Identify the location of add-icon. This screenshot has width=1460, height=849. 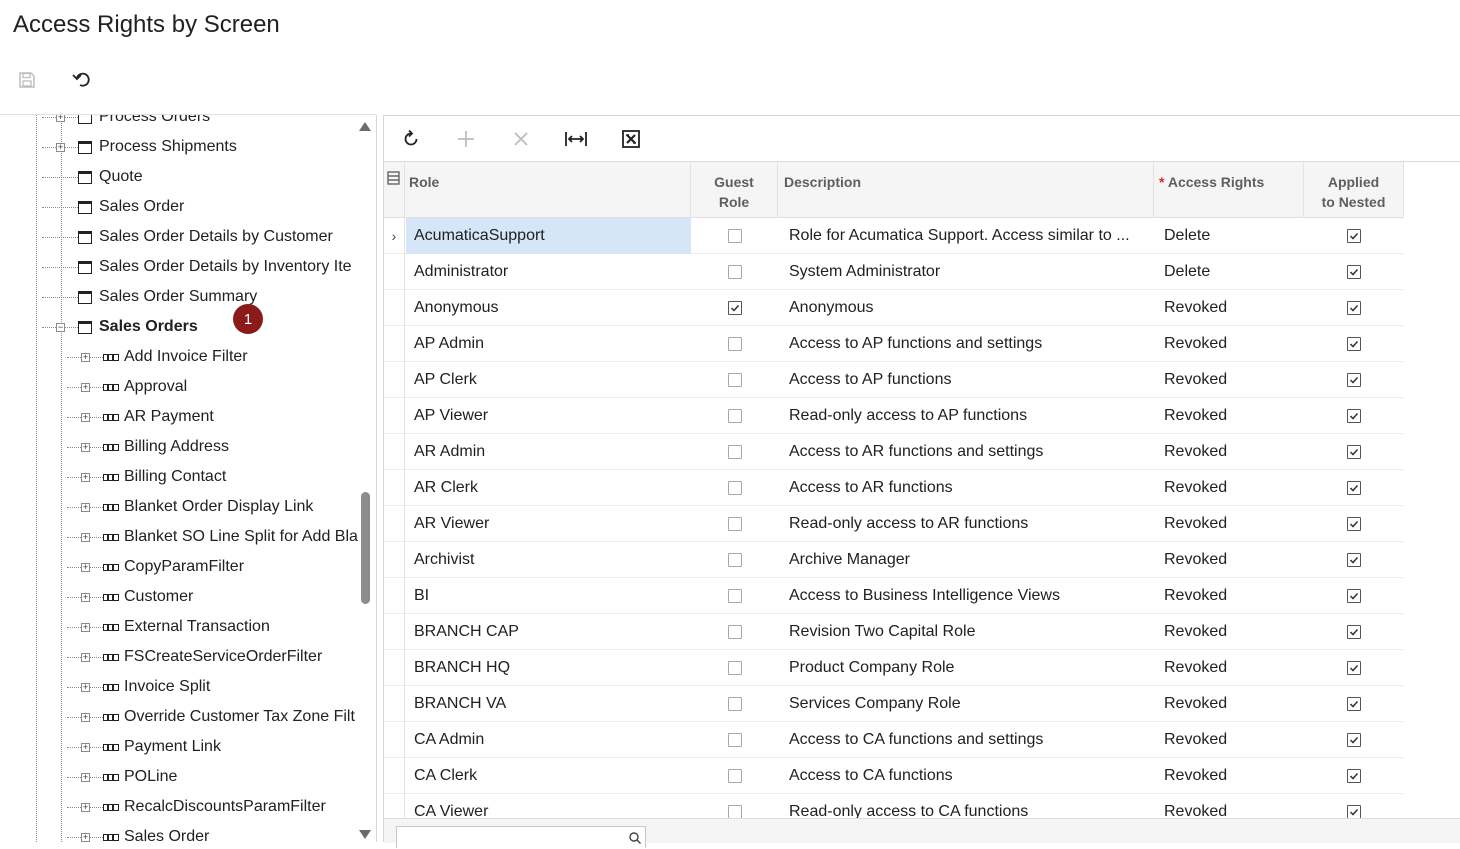
(466, 139).